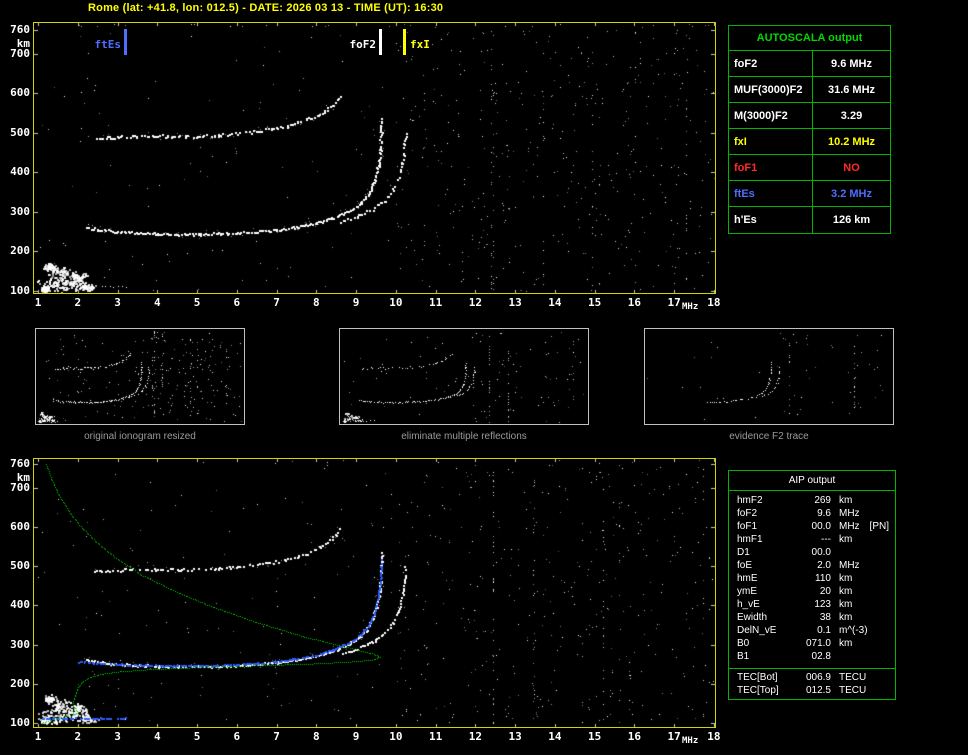 The height and width of the screenshot is (755, 968). What do you see at coordinates (851, 142) in the screenshot?
I see `autoscala-param-value: 10.2 MHz` at bounding box center [851, 142].